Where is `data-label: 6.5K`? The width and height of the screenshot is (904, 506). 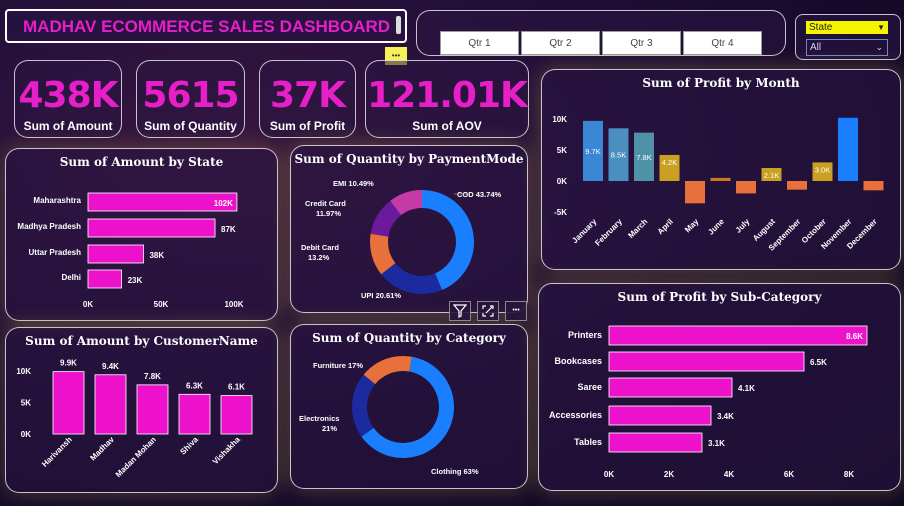
data-label: 6.5K is located at coordinates (818, 362).